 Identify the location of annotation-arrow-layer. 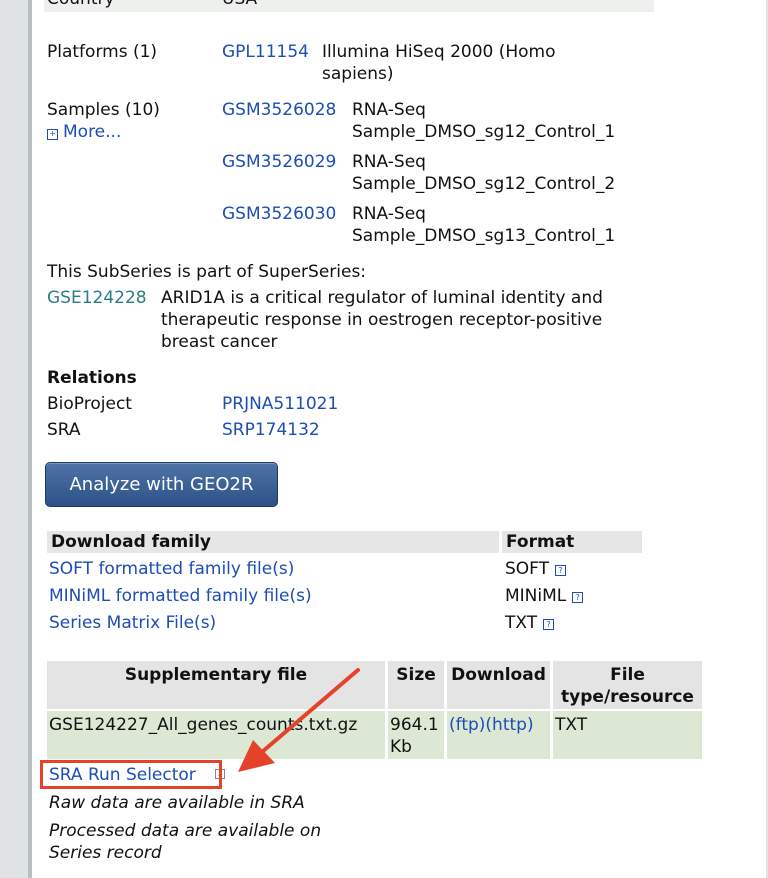
(299, 720).